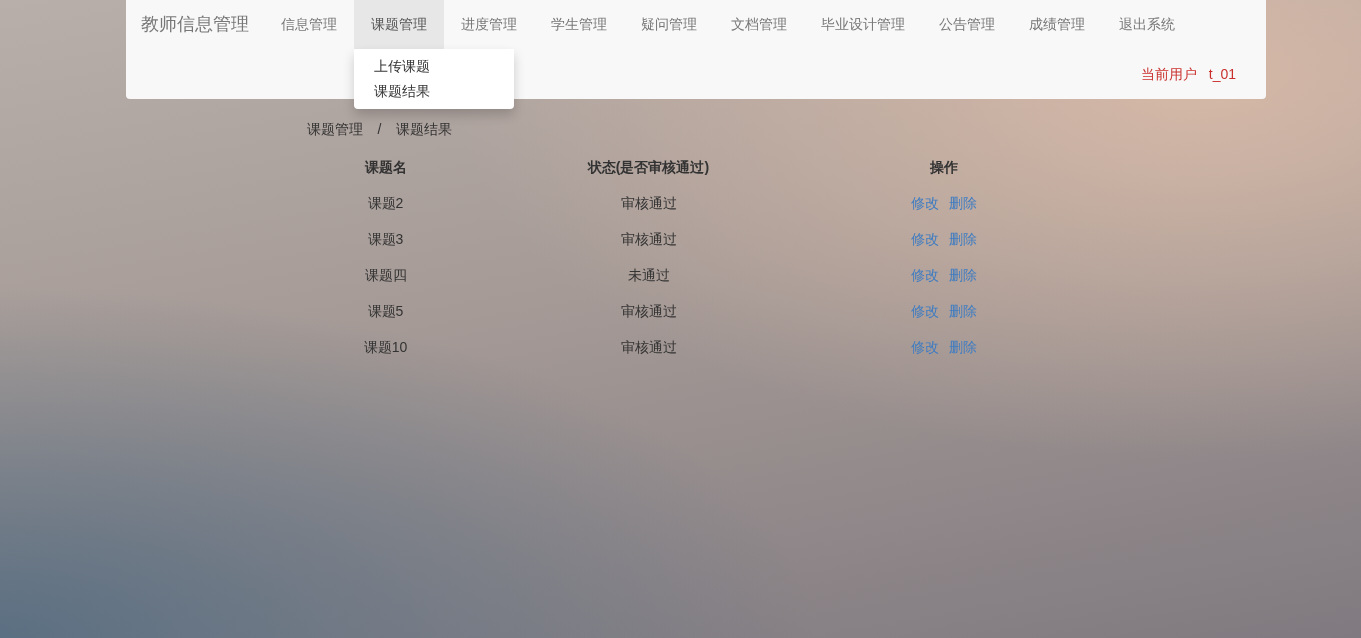 Image resolution: width=1361 pixels, height=638 pixels. Describe the element at coordinates (334, 129) in the screenshot. I see `breadcrumb-item: 课题管理` at that location.